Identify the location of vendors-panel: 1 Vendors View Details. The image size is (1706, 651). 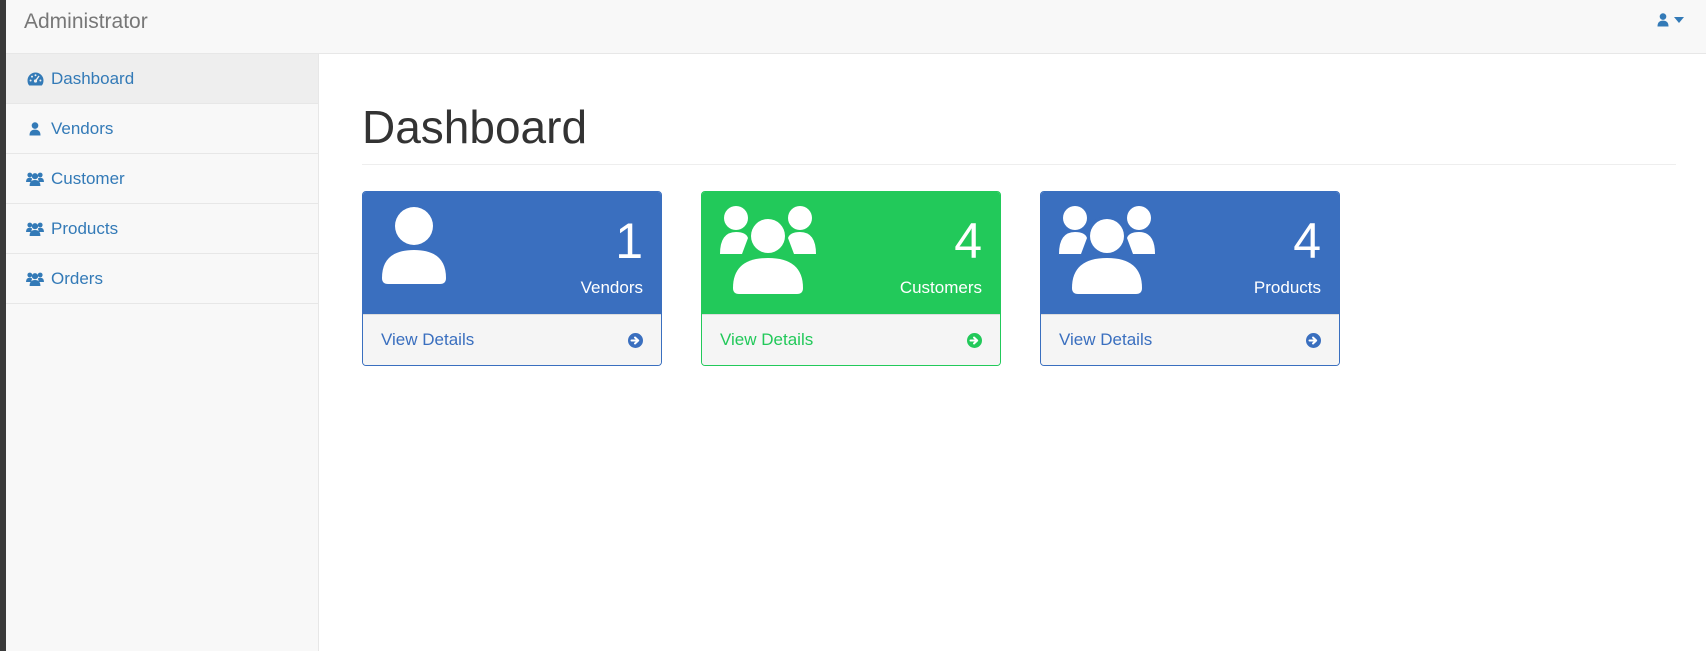
(512, 278).